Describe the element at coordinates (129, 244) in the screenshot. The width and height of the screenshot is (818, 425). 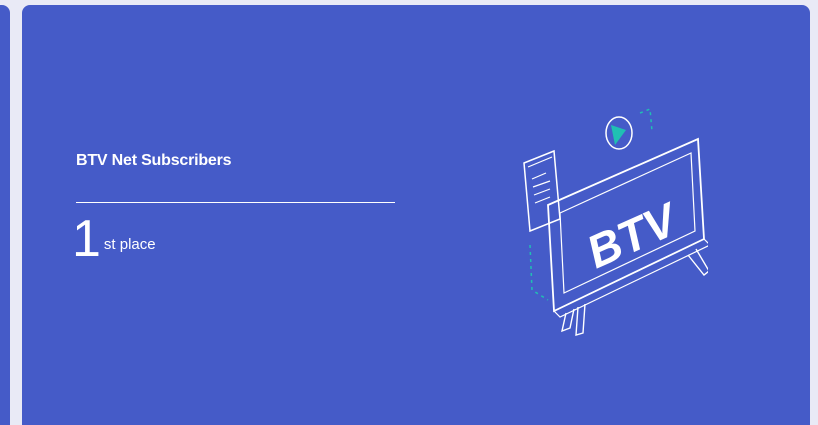
I see `rank-suffix: st place` at that location.